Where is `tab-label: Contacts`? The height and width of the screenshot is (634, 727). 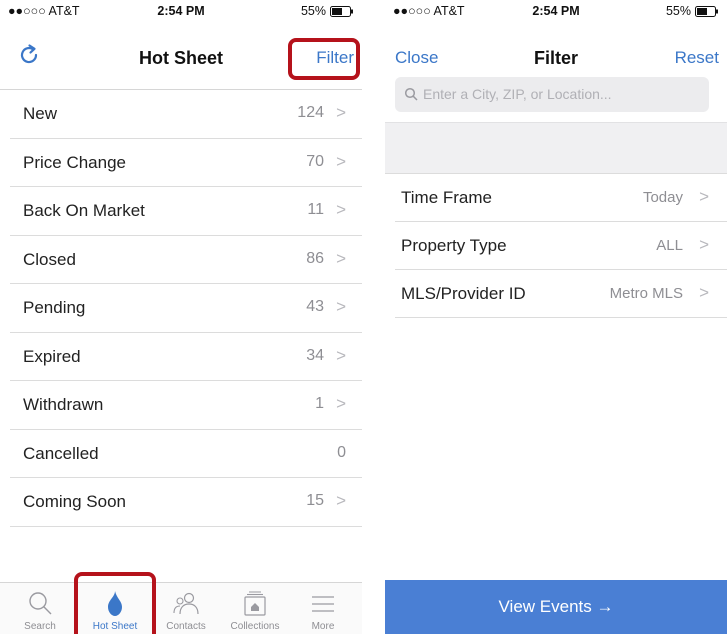 tab-label: Contacts is located at coordinates (186, 626).